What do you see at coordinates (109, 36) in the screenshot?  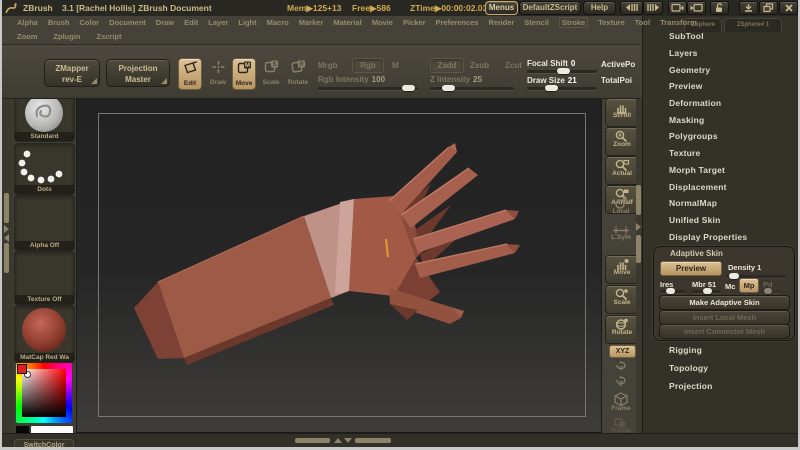 I see `menu-zscript: Zscript` at bounding box center [109, 36].